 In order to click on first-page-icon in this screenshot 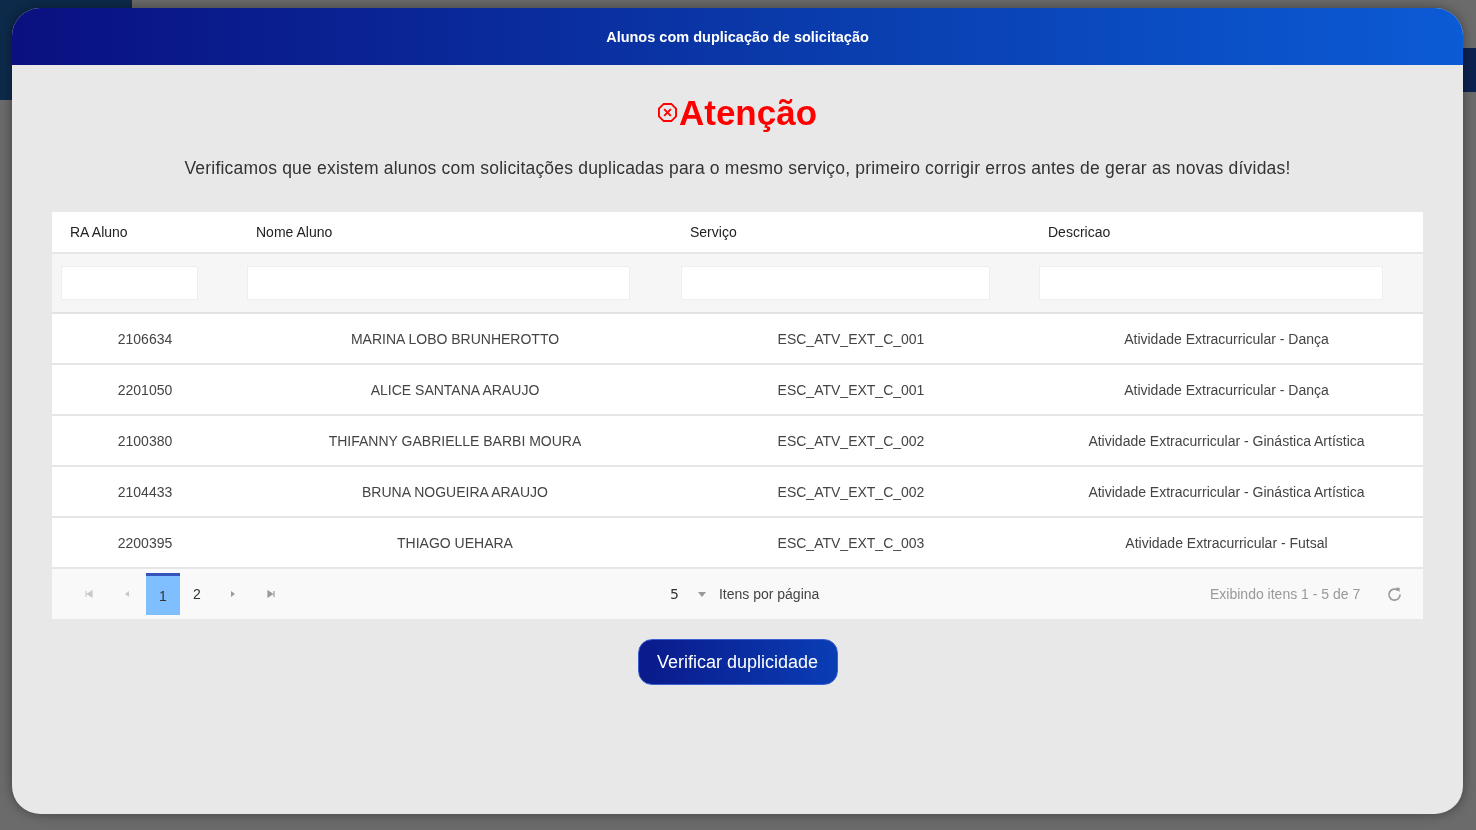, I will do `click(89, 594)`.